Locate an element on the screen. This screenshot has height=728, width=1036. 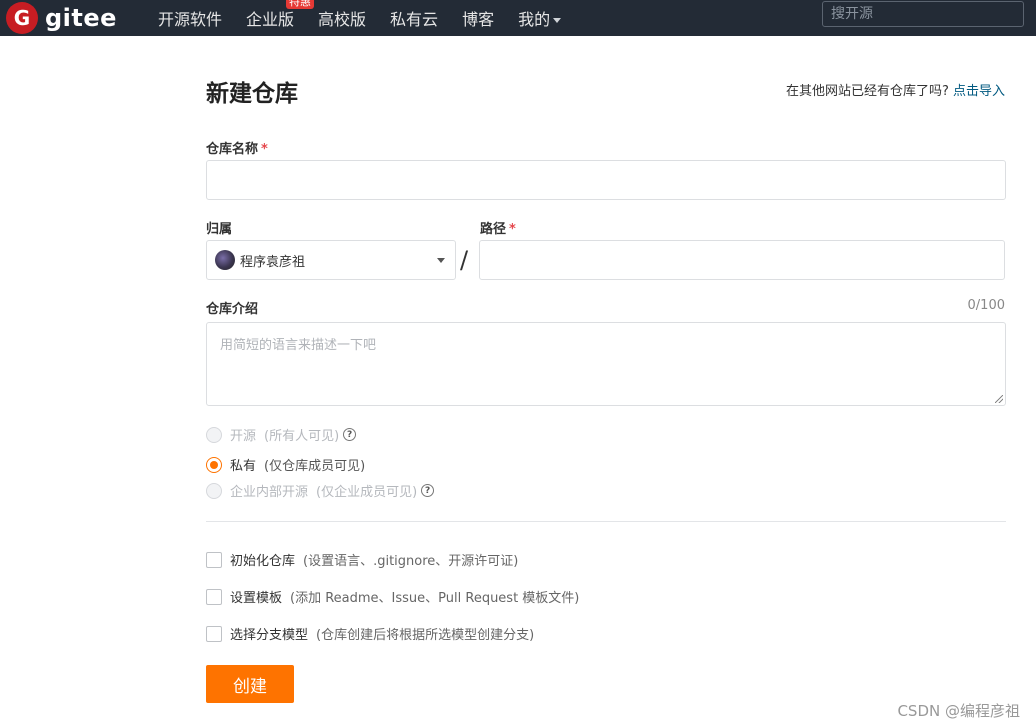
repo-name-label: 仓库名称 * is located at coordinates (237, 147).